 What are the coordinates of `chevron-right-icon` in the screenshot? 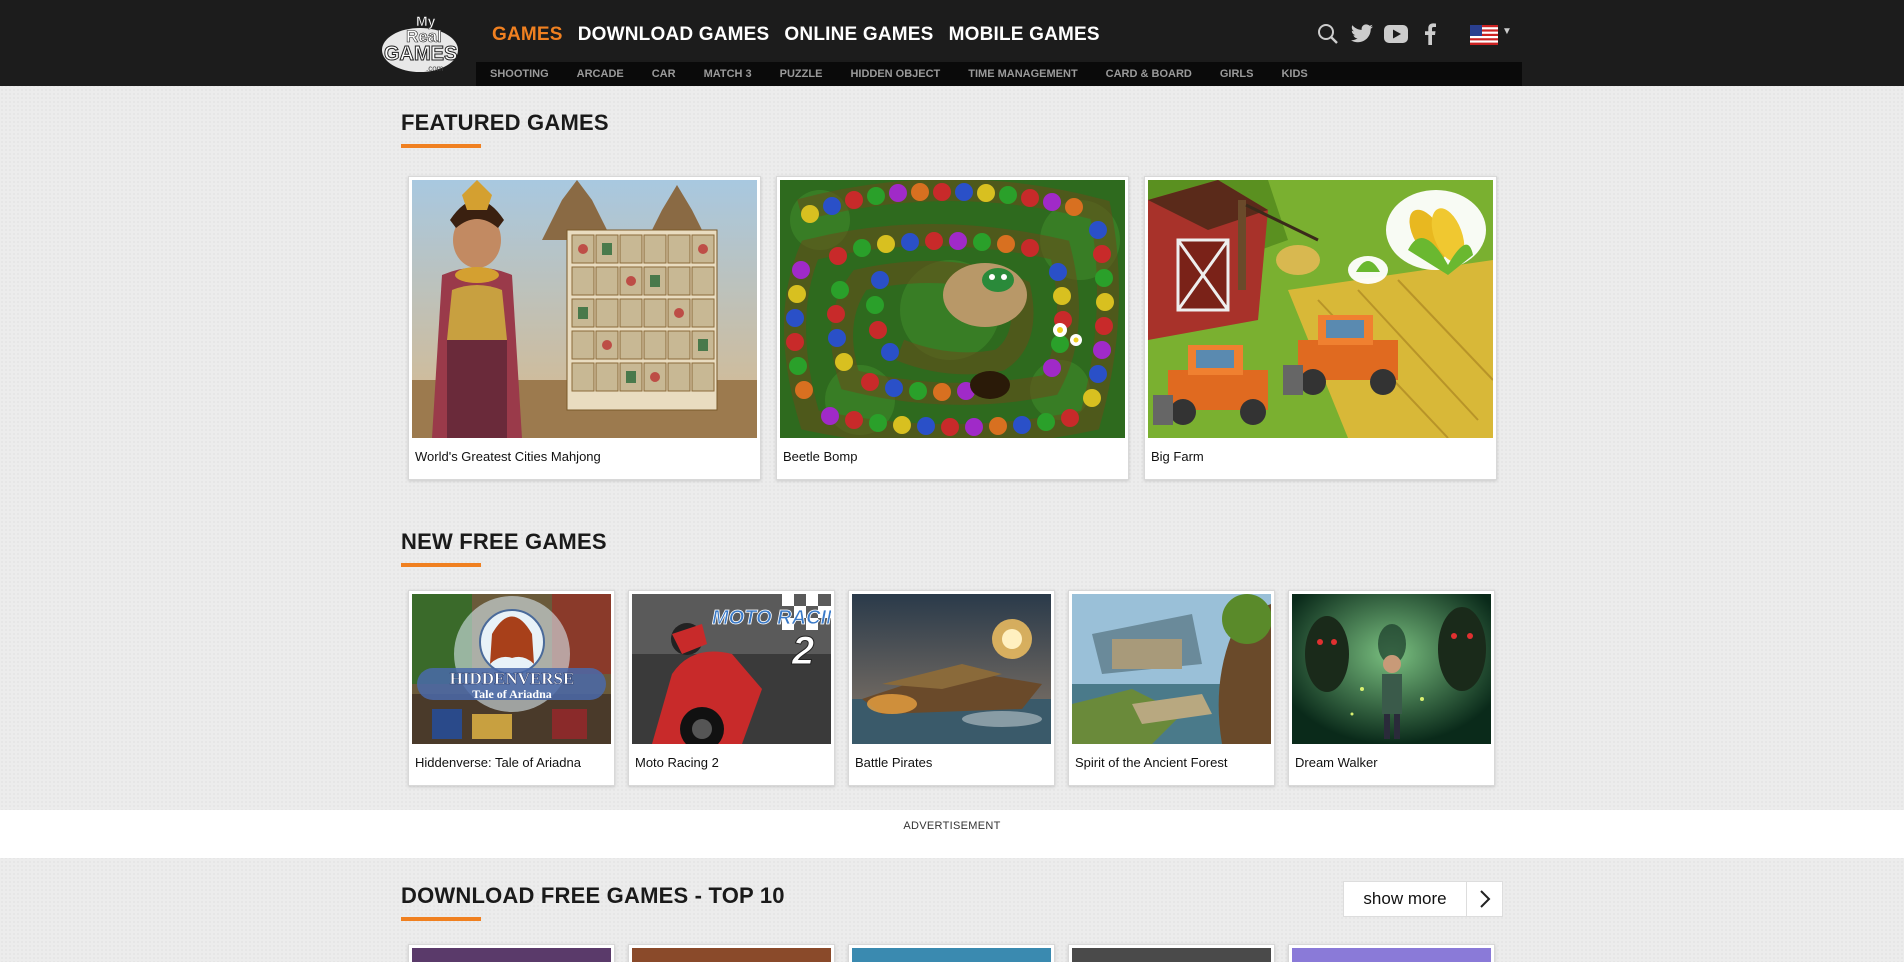 It's located at (1484, 899).